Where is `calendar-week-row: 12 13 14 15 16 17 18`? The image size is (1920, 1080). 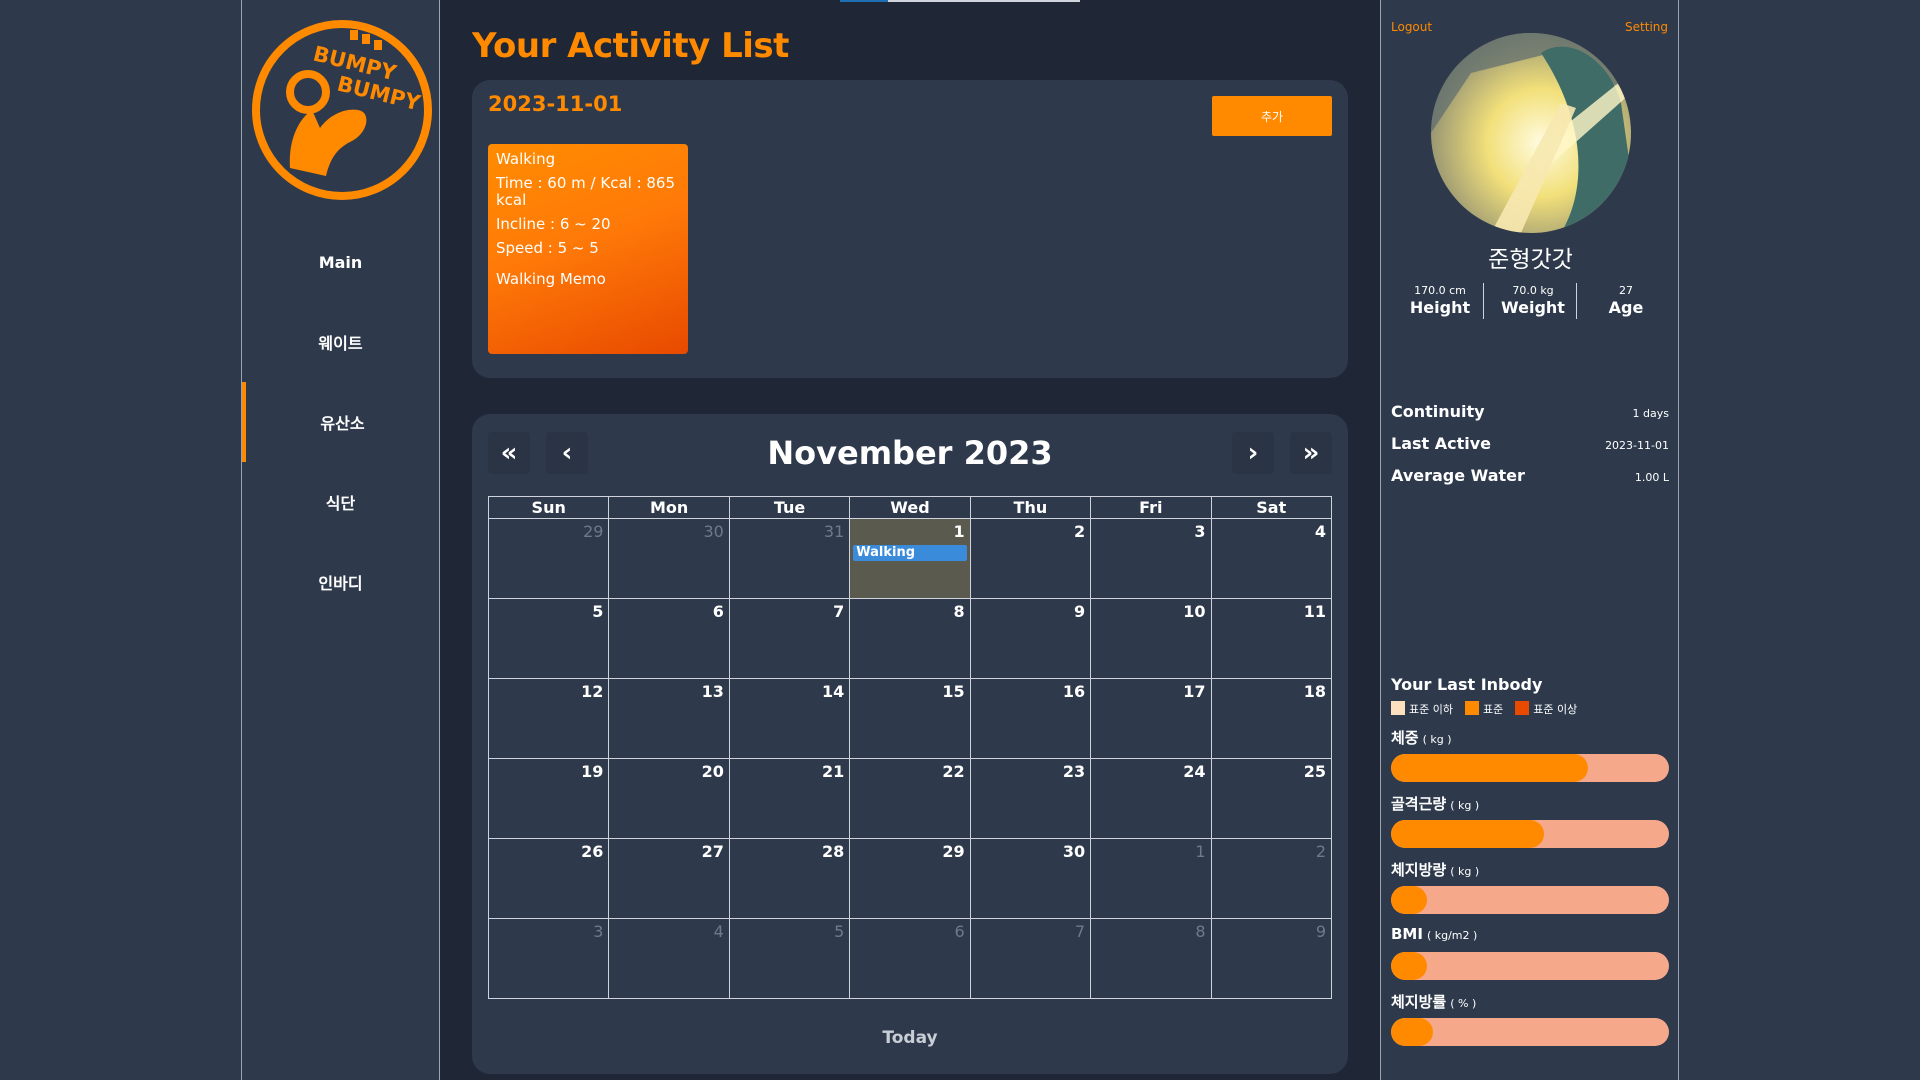 calendar-week-row: 12 13 14 15 16 17 18 is located at coordinates (910, 718).